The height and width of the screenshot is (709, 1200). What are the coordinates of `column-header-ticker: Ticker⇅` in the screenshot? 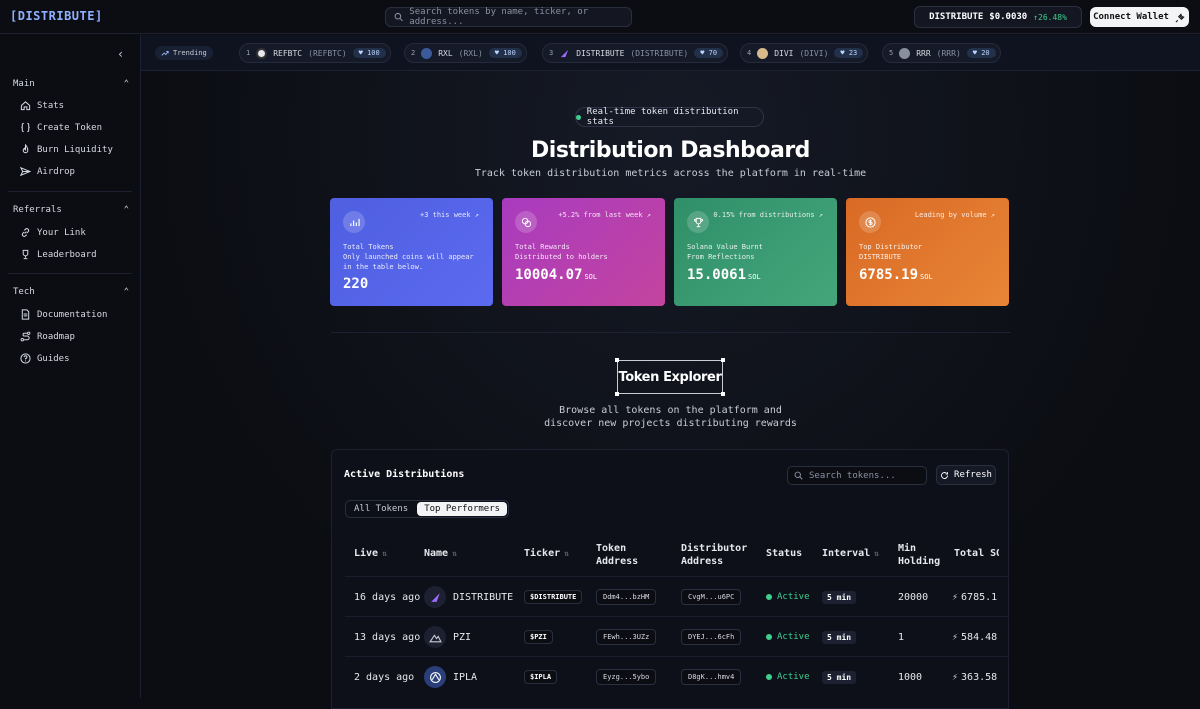 It's located at (546, 553).